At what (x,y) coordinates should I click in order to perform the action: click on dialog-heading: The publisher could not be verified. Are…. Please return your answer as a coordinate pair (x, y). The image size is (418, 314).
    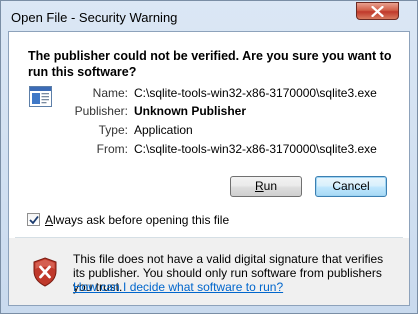
    Looking at the image, I should click on (210, 64).